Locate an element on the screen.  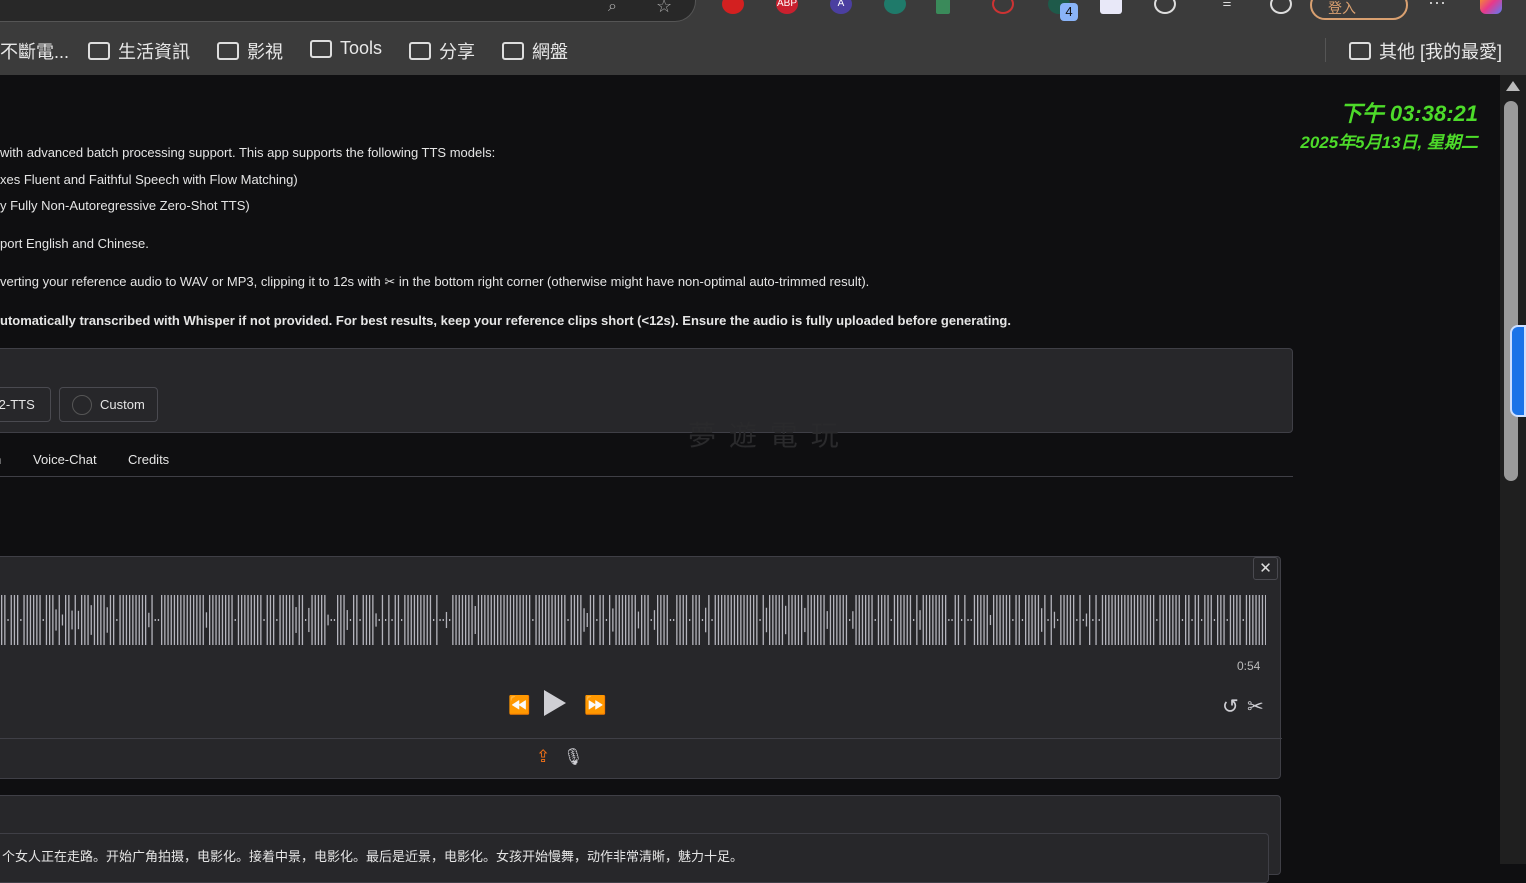
scrollbar-thumb is located at coordinates (1511, 291).